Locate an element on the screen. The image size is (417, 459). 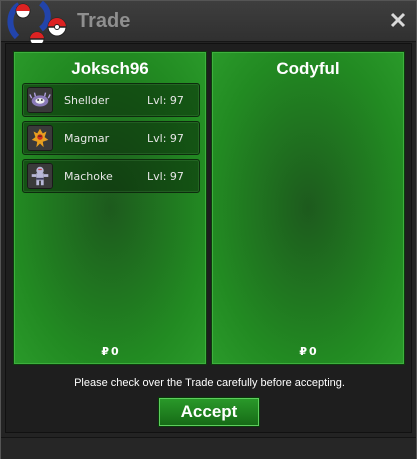
machoke-sprite-icon is located at coordinates (40, 176).